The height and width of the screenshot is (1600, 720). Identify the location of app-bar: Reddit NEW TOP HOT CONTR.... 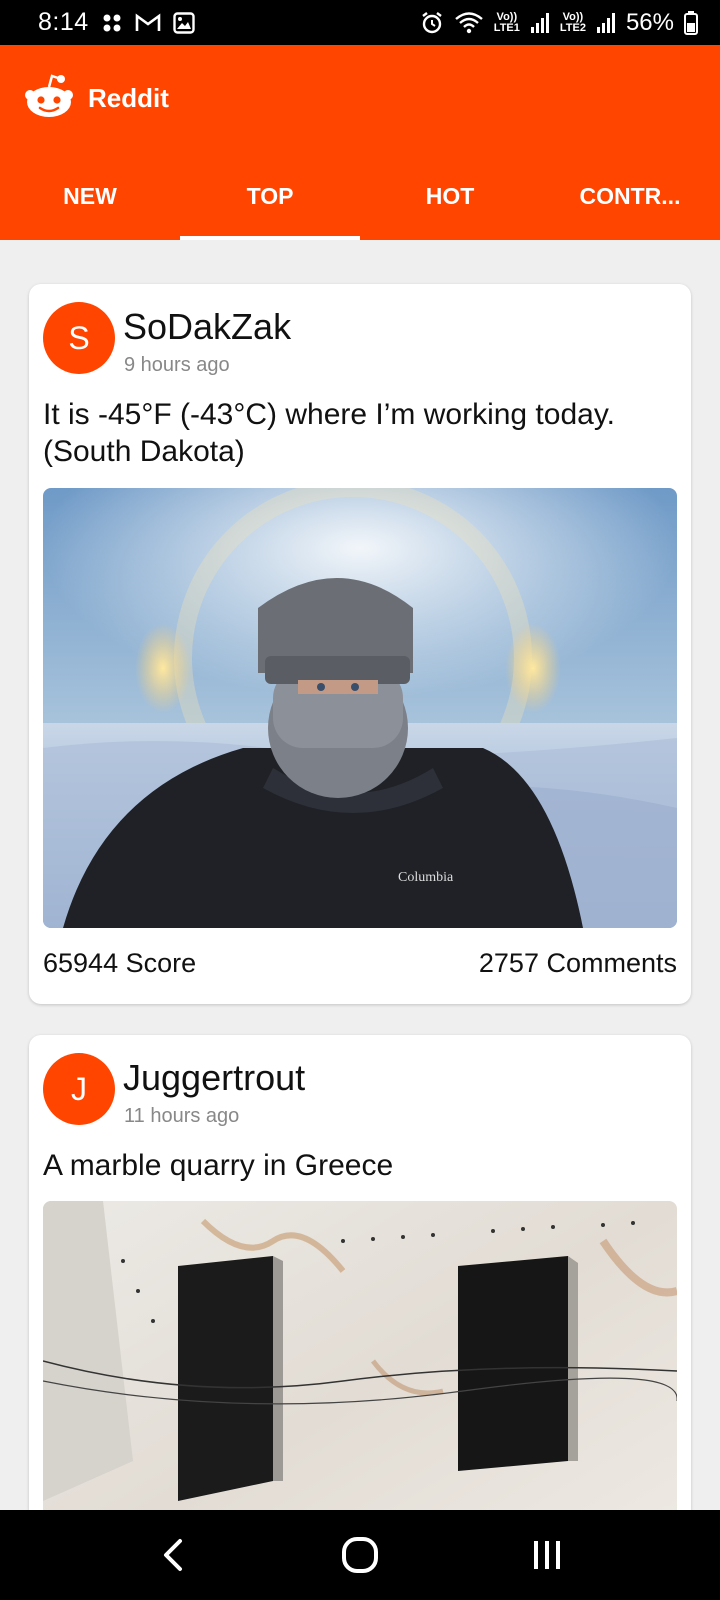
(360, 142).